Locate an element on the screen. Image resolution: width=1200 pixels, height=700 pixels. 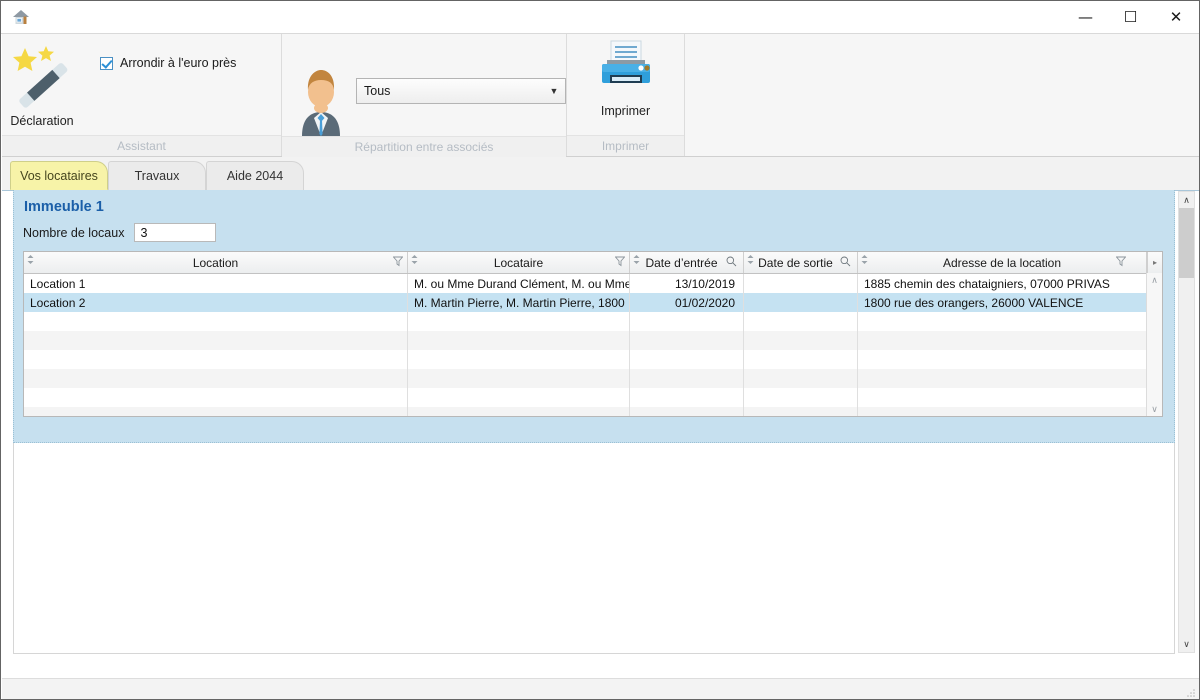
print-button-label: Imprimer is located at coordinates (625, 111).